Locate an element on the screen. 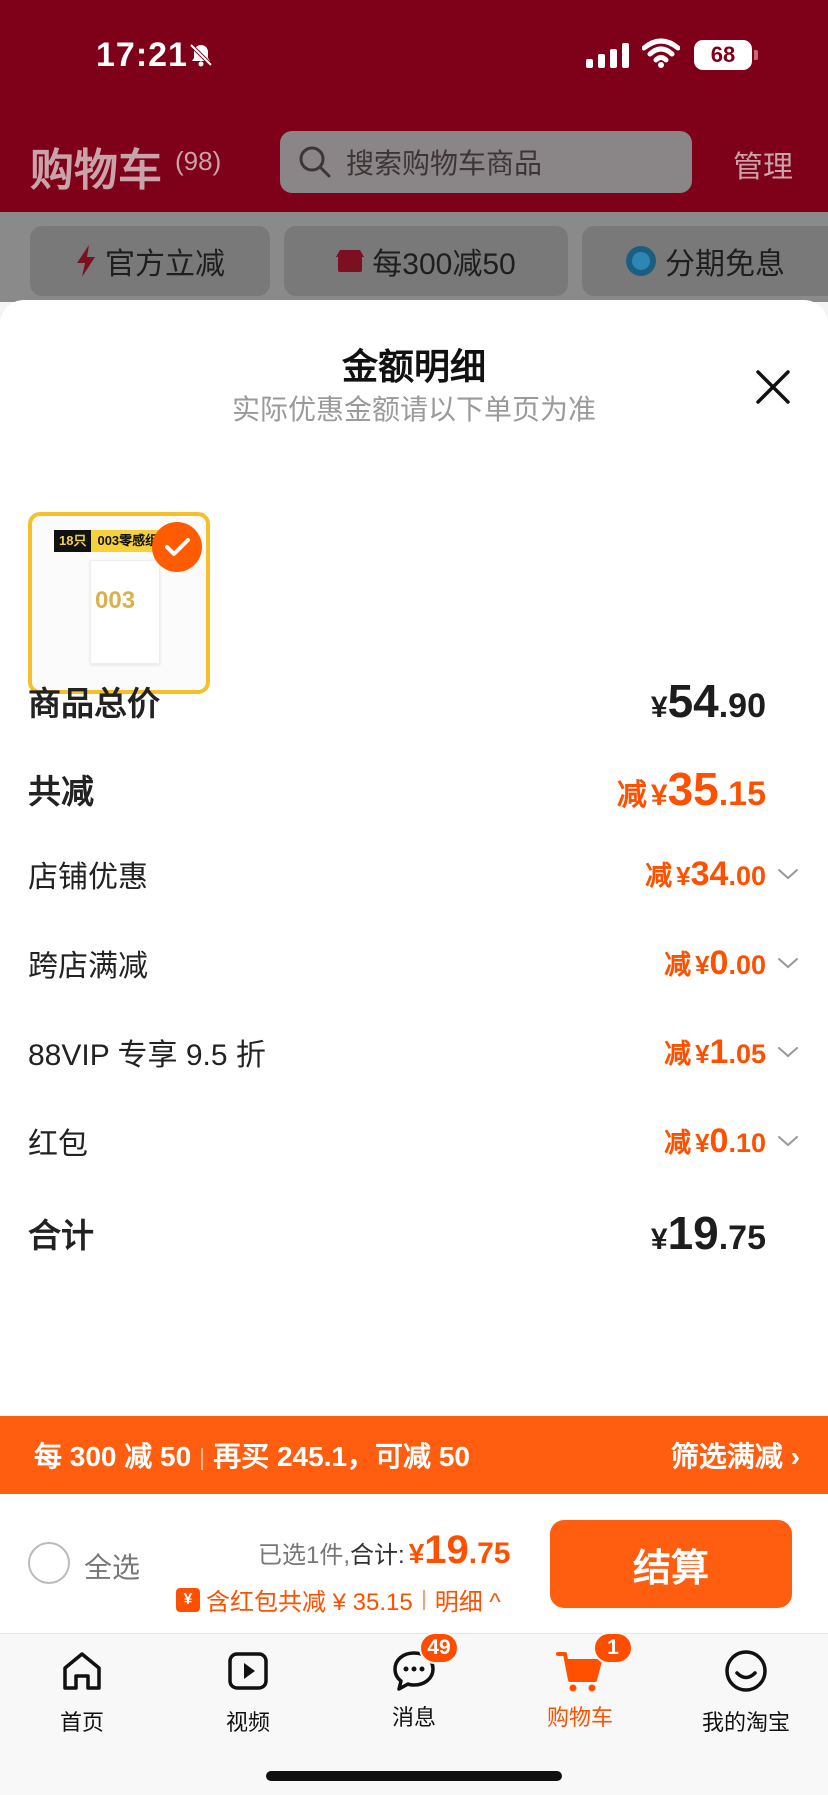 The height and width of the screenshot is (1795, 828). search-placeholder: 搜索购物车商品 is located at coordinates (444, 163).